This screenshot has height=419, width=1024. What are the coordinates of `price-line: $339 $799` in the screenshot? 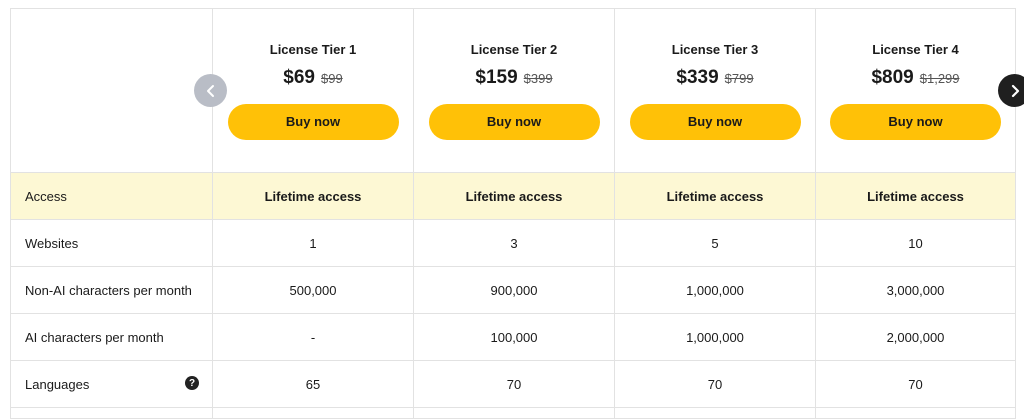 It's located at (714, 78).